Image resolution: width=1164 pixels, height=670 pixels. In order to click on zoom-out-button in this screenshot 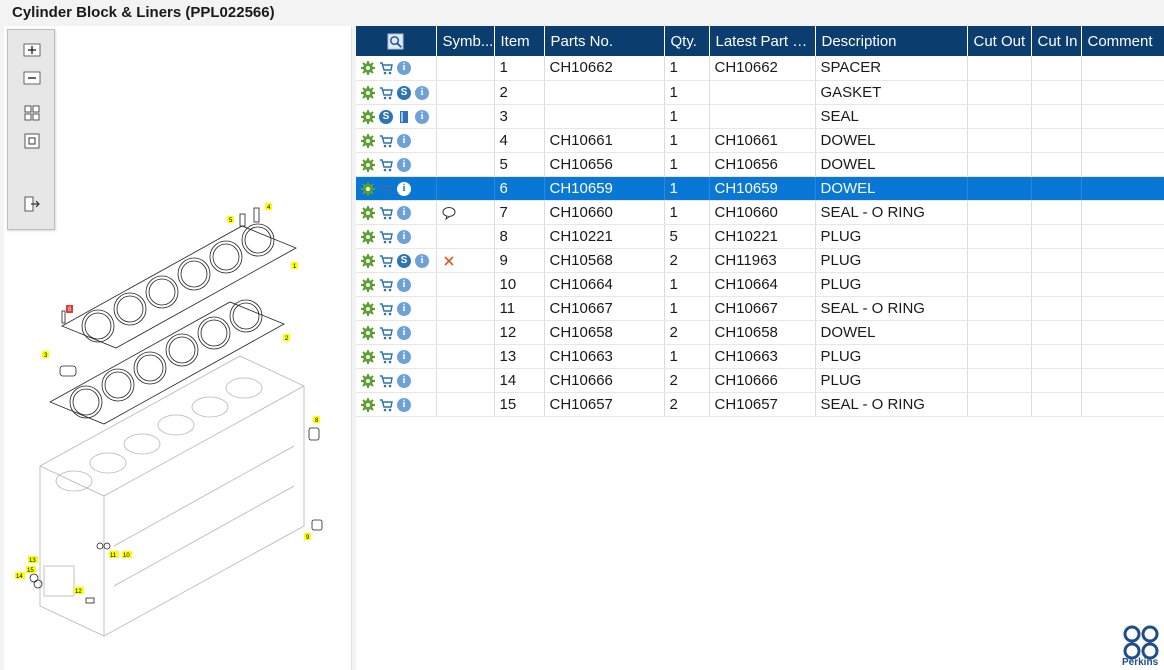, I will do `click(32, 78)`.